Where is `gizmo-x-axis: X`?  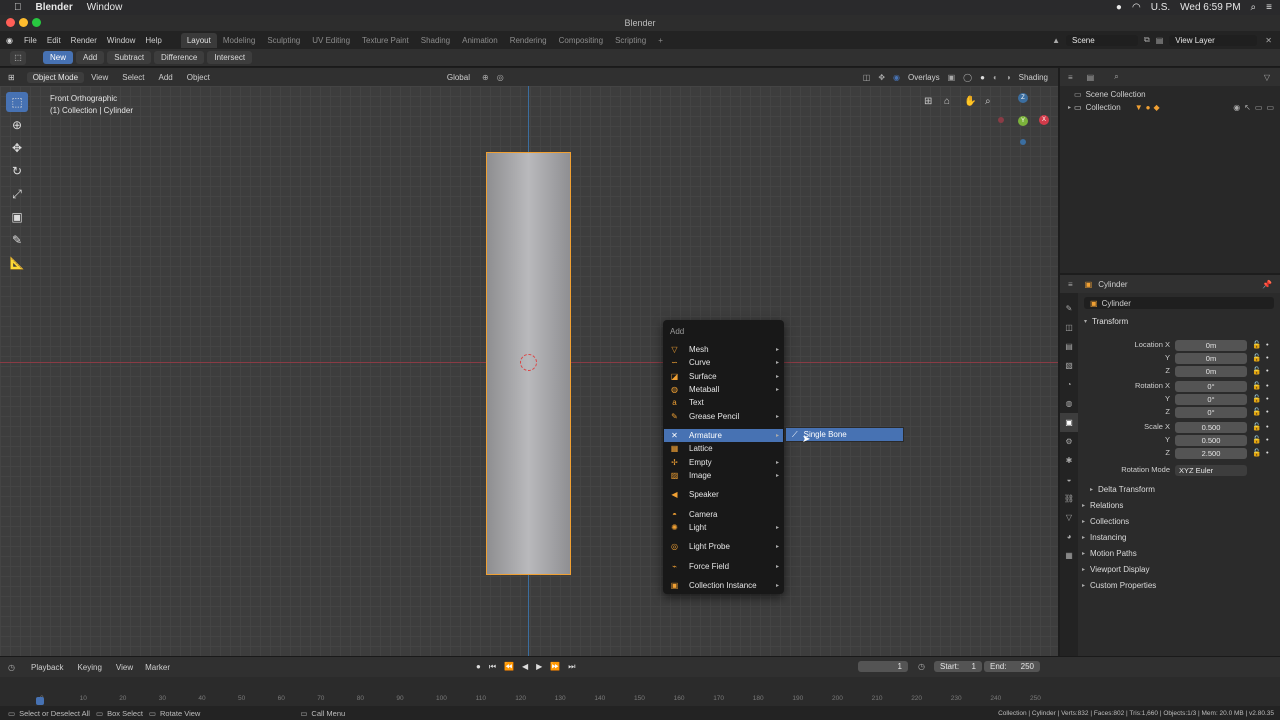
gizmo-x-axis: X is located at coordinates (1044, 120).